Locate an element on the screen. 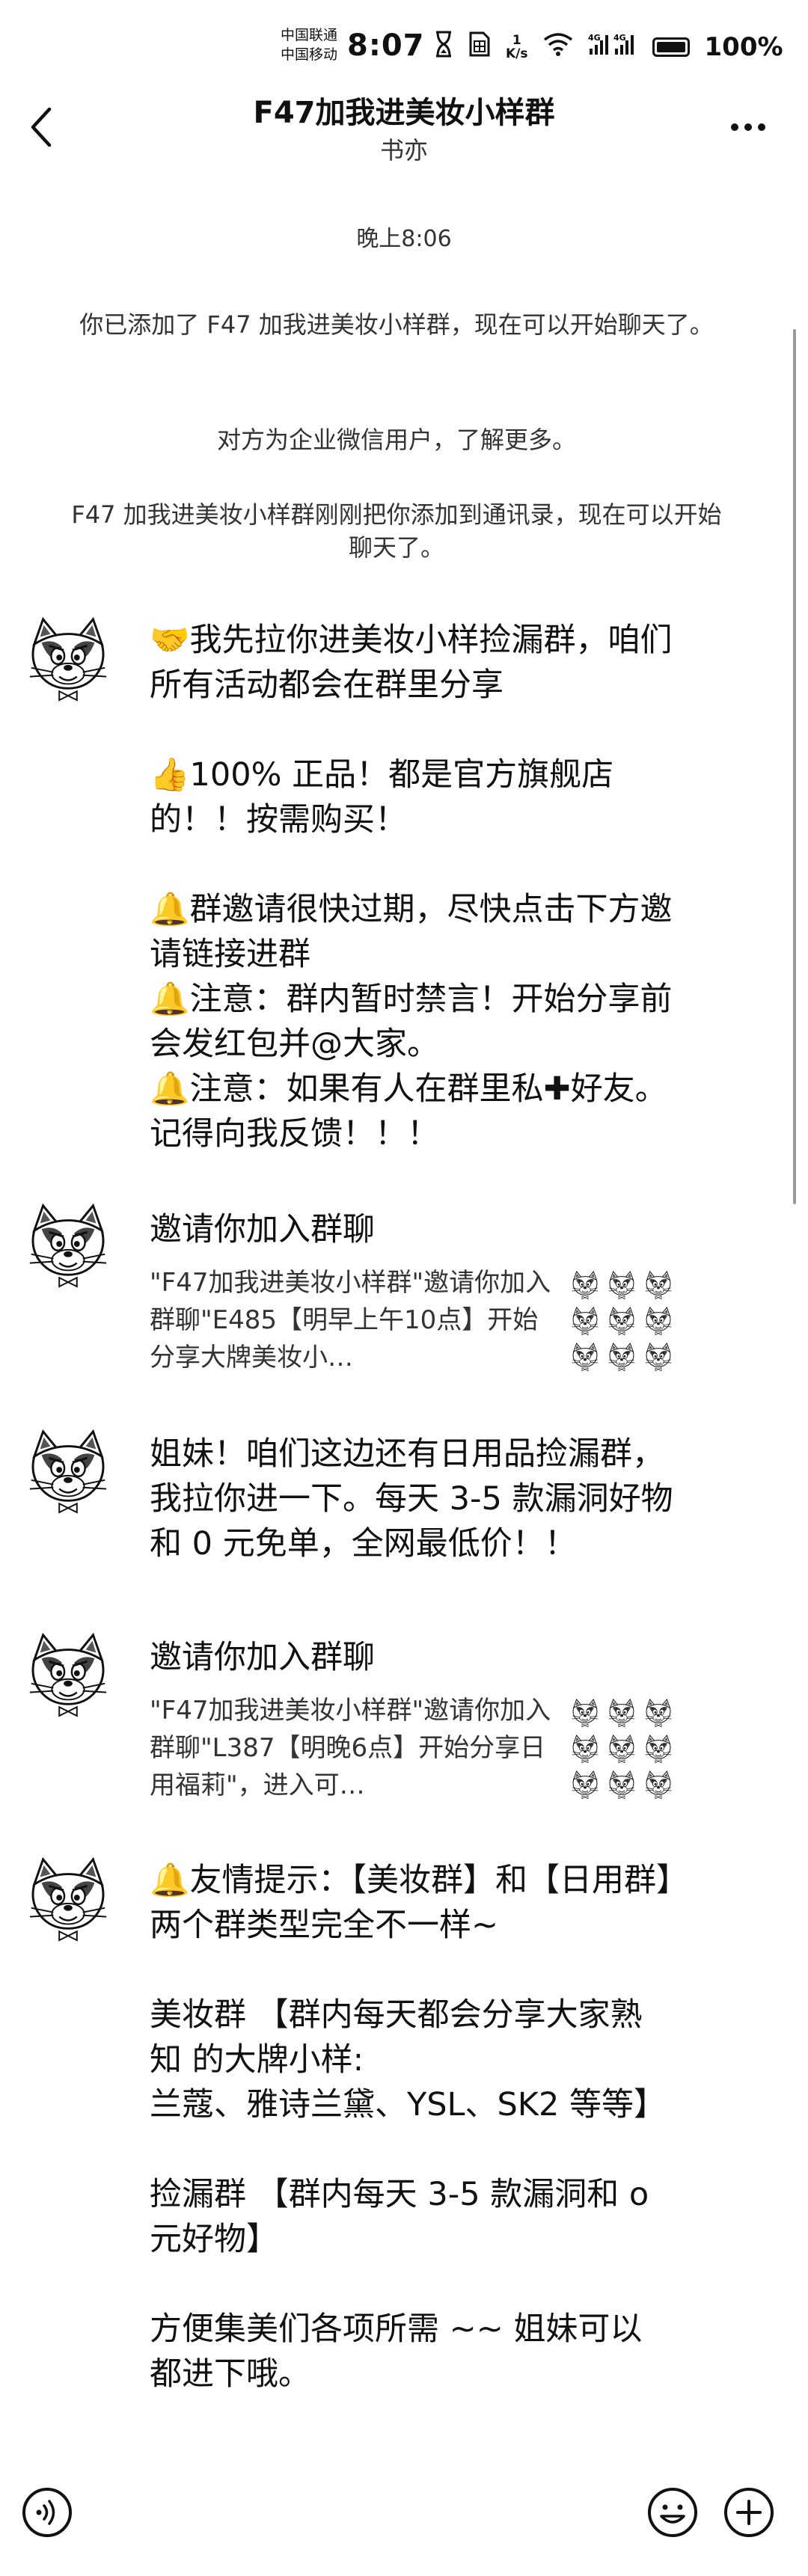 The height and width of the screenshot is (2576, 808). status-icons: 1 K/s 4G 4G 100% is located at coordinates (608, 47).